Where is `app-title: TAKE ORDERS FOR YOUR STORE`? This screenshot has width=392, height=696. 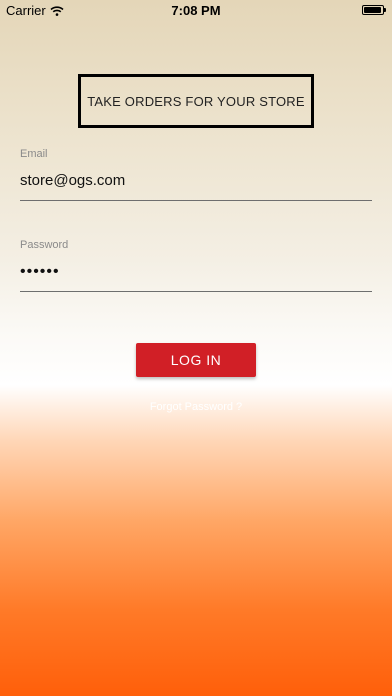
app-title: TAKE ORDERS FOR YOUR STORE is located at coordinates (196, 101).